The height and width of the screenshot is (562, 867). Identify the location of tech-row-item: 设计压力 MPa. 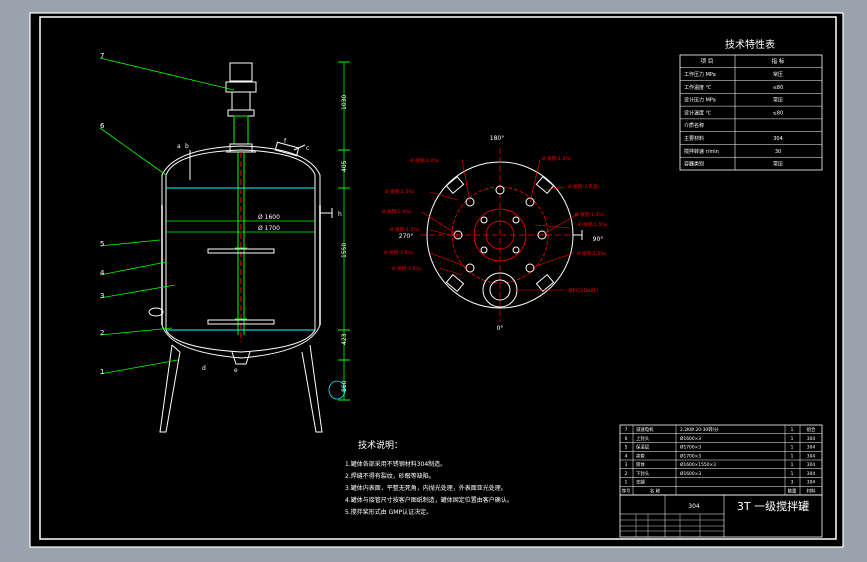
(700, 100).